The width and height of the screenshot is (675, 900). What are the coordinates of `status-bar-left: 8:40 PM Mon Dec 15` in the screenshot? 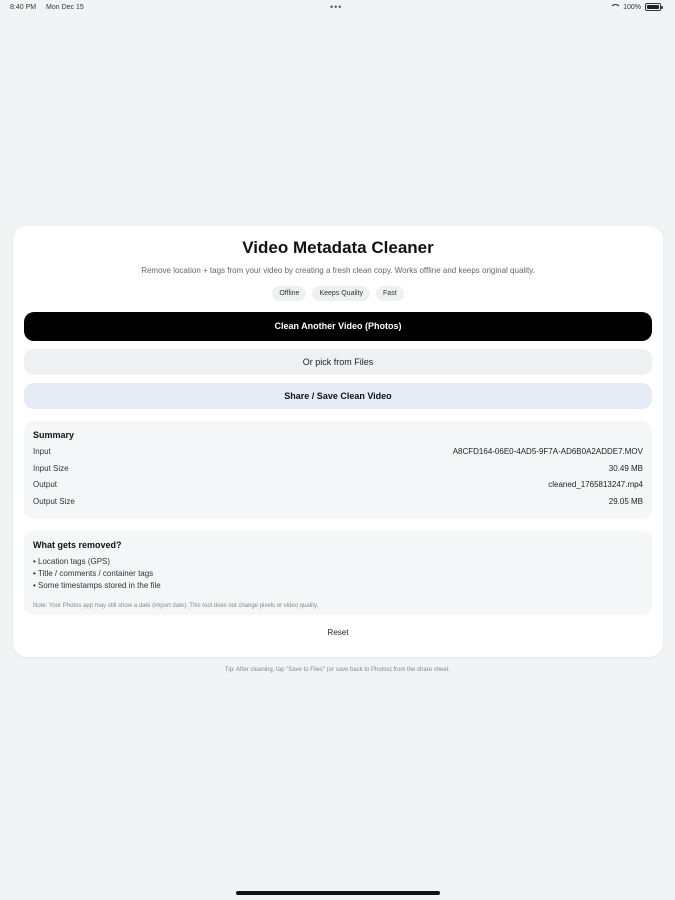 It's located at (51, 7).